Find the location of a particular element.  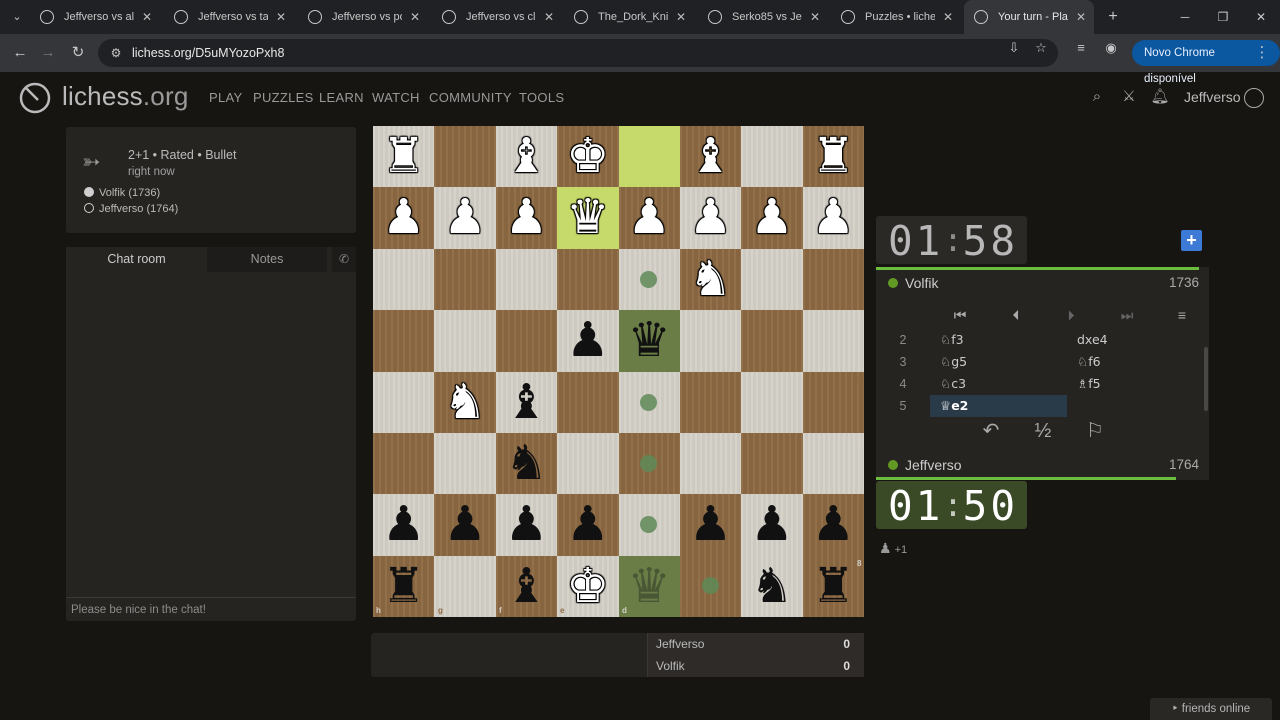

browser-tab: Jeffverso vs posi ✕ is located at coordinates (363, 17).